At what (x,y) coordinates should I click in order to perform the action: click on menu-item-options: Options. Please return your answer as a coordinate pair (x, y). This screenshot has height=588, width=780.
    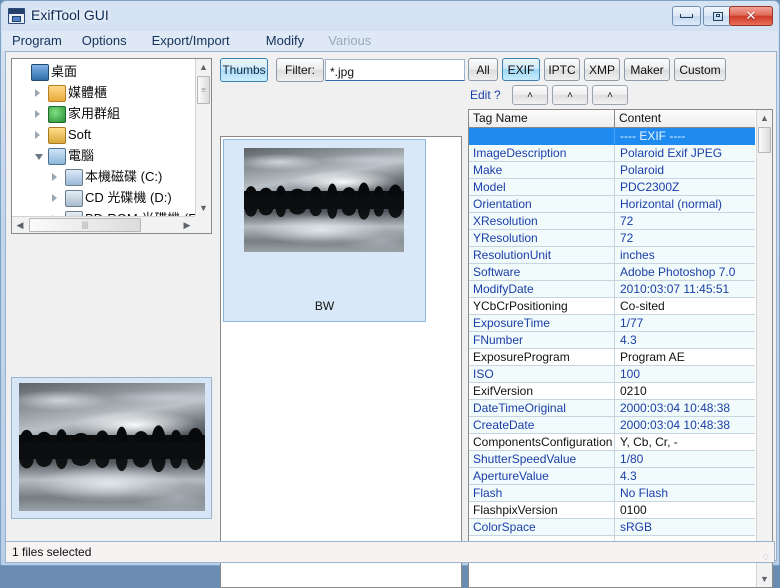
    Looking at the image, I should click on (104, 41).